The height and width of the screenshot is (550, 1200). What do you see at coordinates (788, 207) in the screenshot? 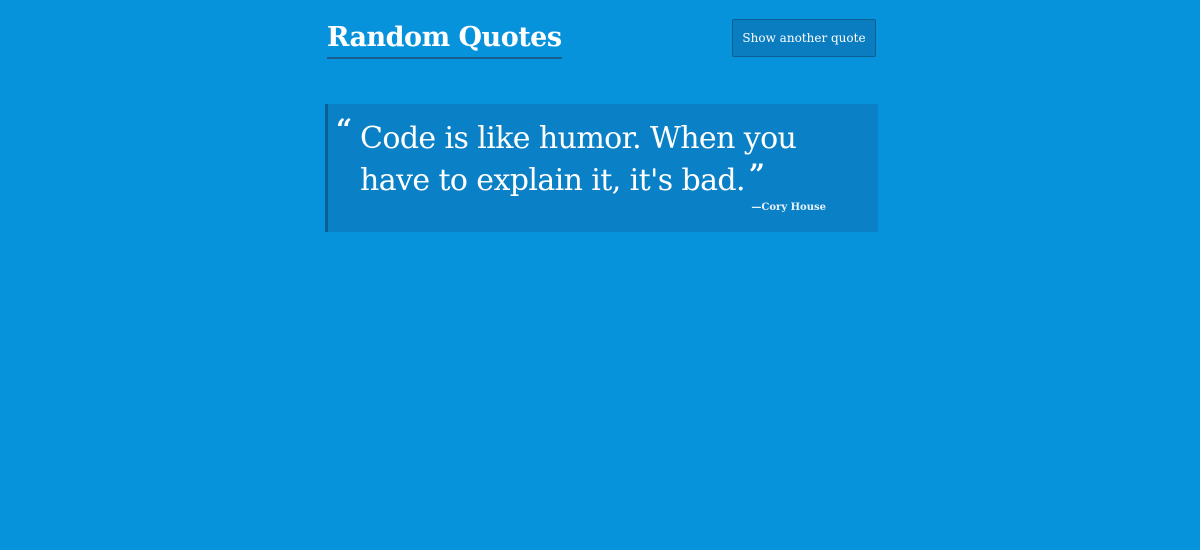
I see `quote-author: —Cory House` at bounding box center [788, 207].